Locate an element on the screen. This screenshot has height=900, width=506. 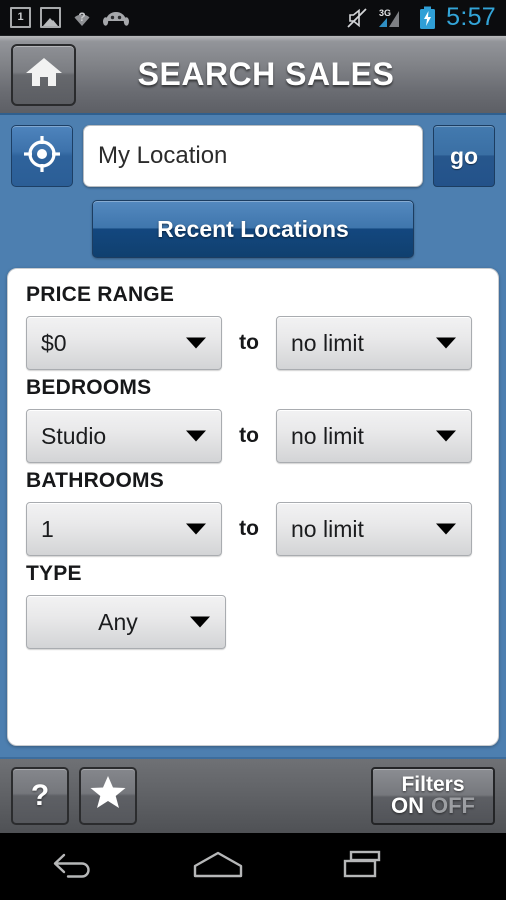
filter-row: Studio to no limit is located at coordinates (253, 436).